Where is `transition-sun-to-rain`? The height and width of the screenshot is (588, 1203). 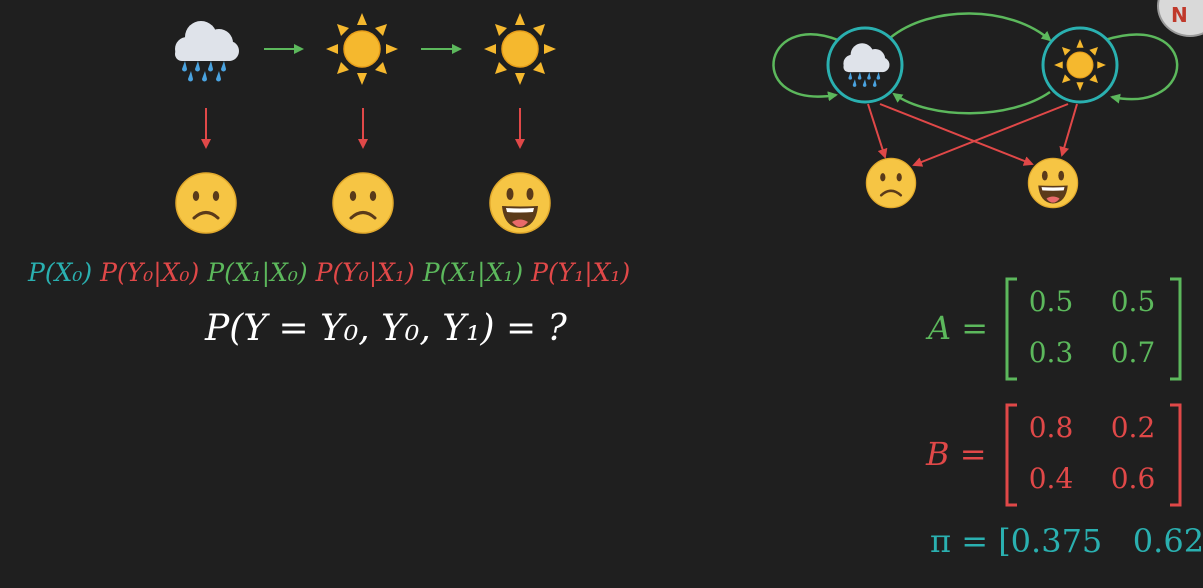 transition-sun-to-rain is located at coordinates (971, 102).